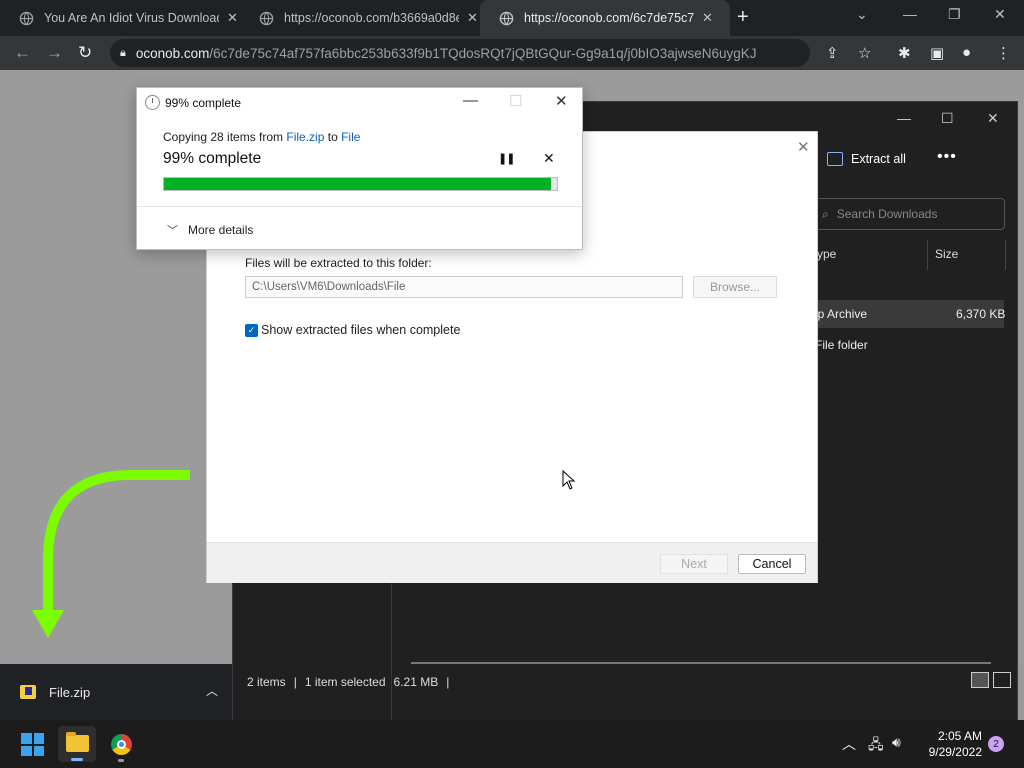 The width and height of the screenshot is (1024, 768). What do you see at coordinates (694, 564) in the screenshot?
I see `next-button: Next` at bounding box center [694, 564].